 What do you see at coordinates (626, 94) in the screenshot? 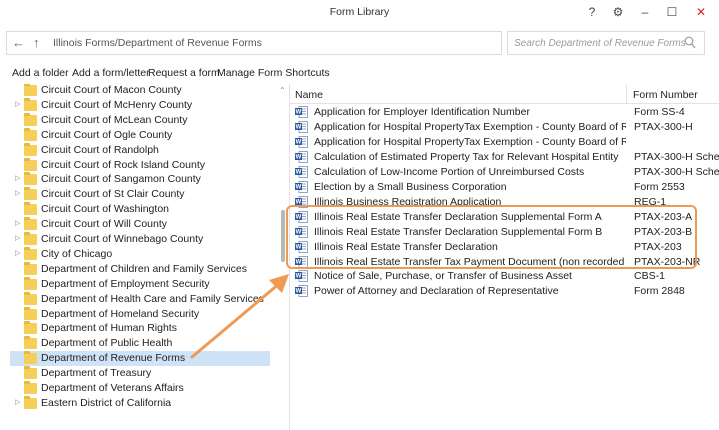
I see `column-separator` at bounding box center [626, 94].